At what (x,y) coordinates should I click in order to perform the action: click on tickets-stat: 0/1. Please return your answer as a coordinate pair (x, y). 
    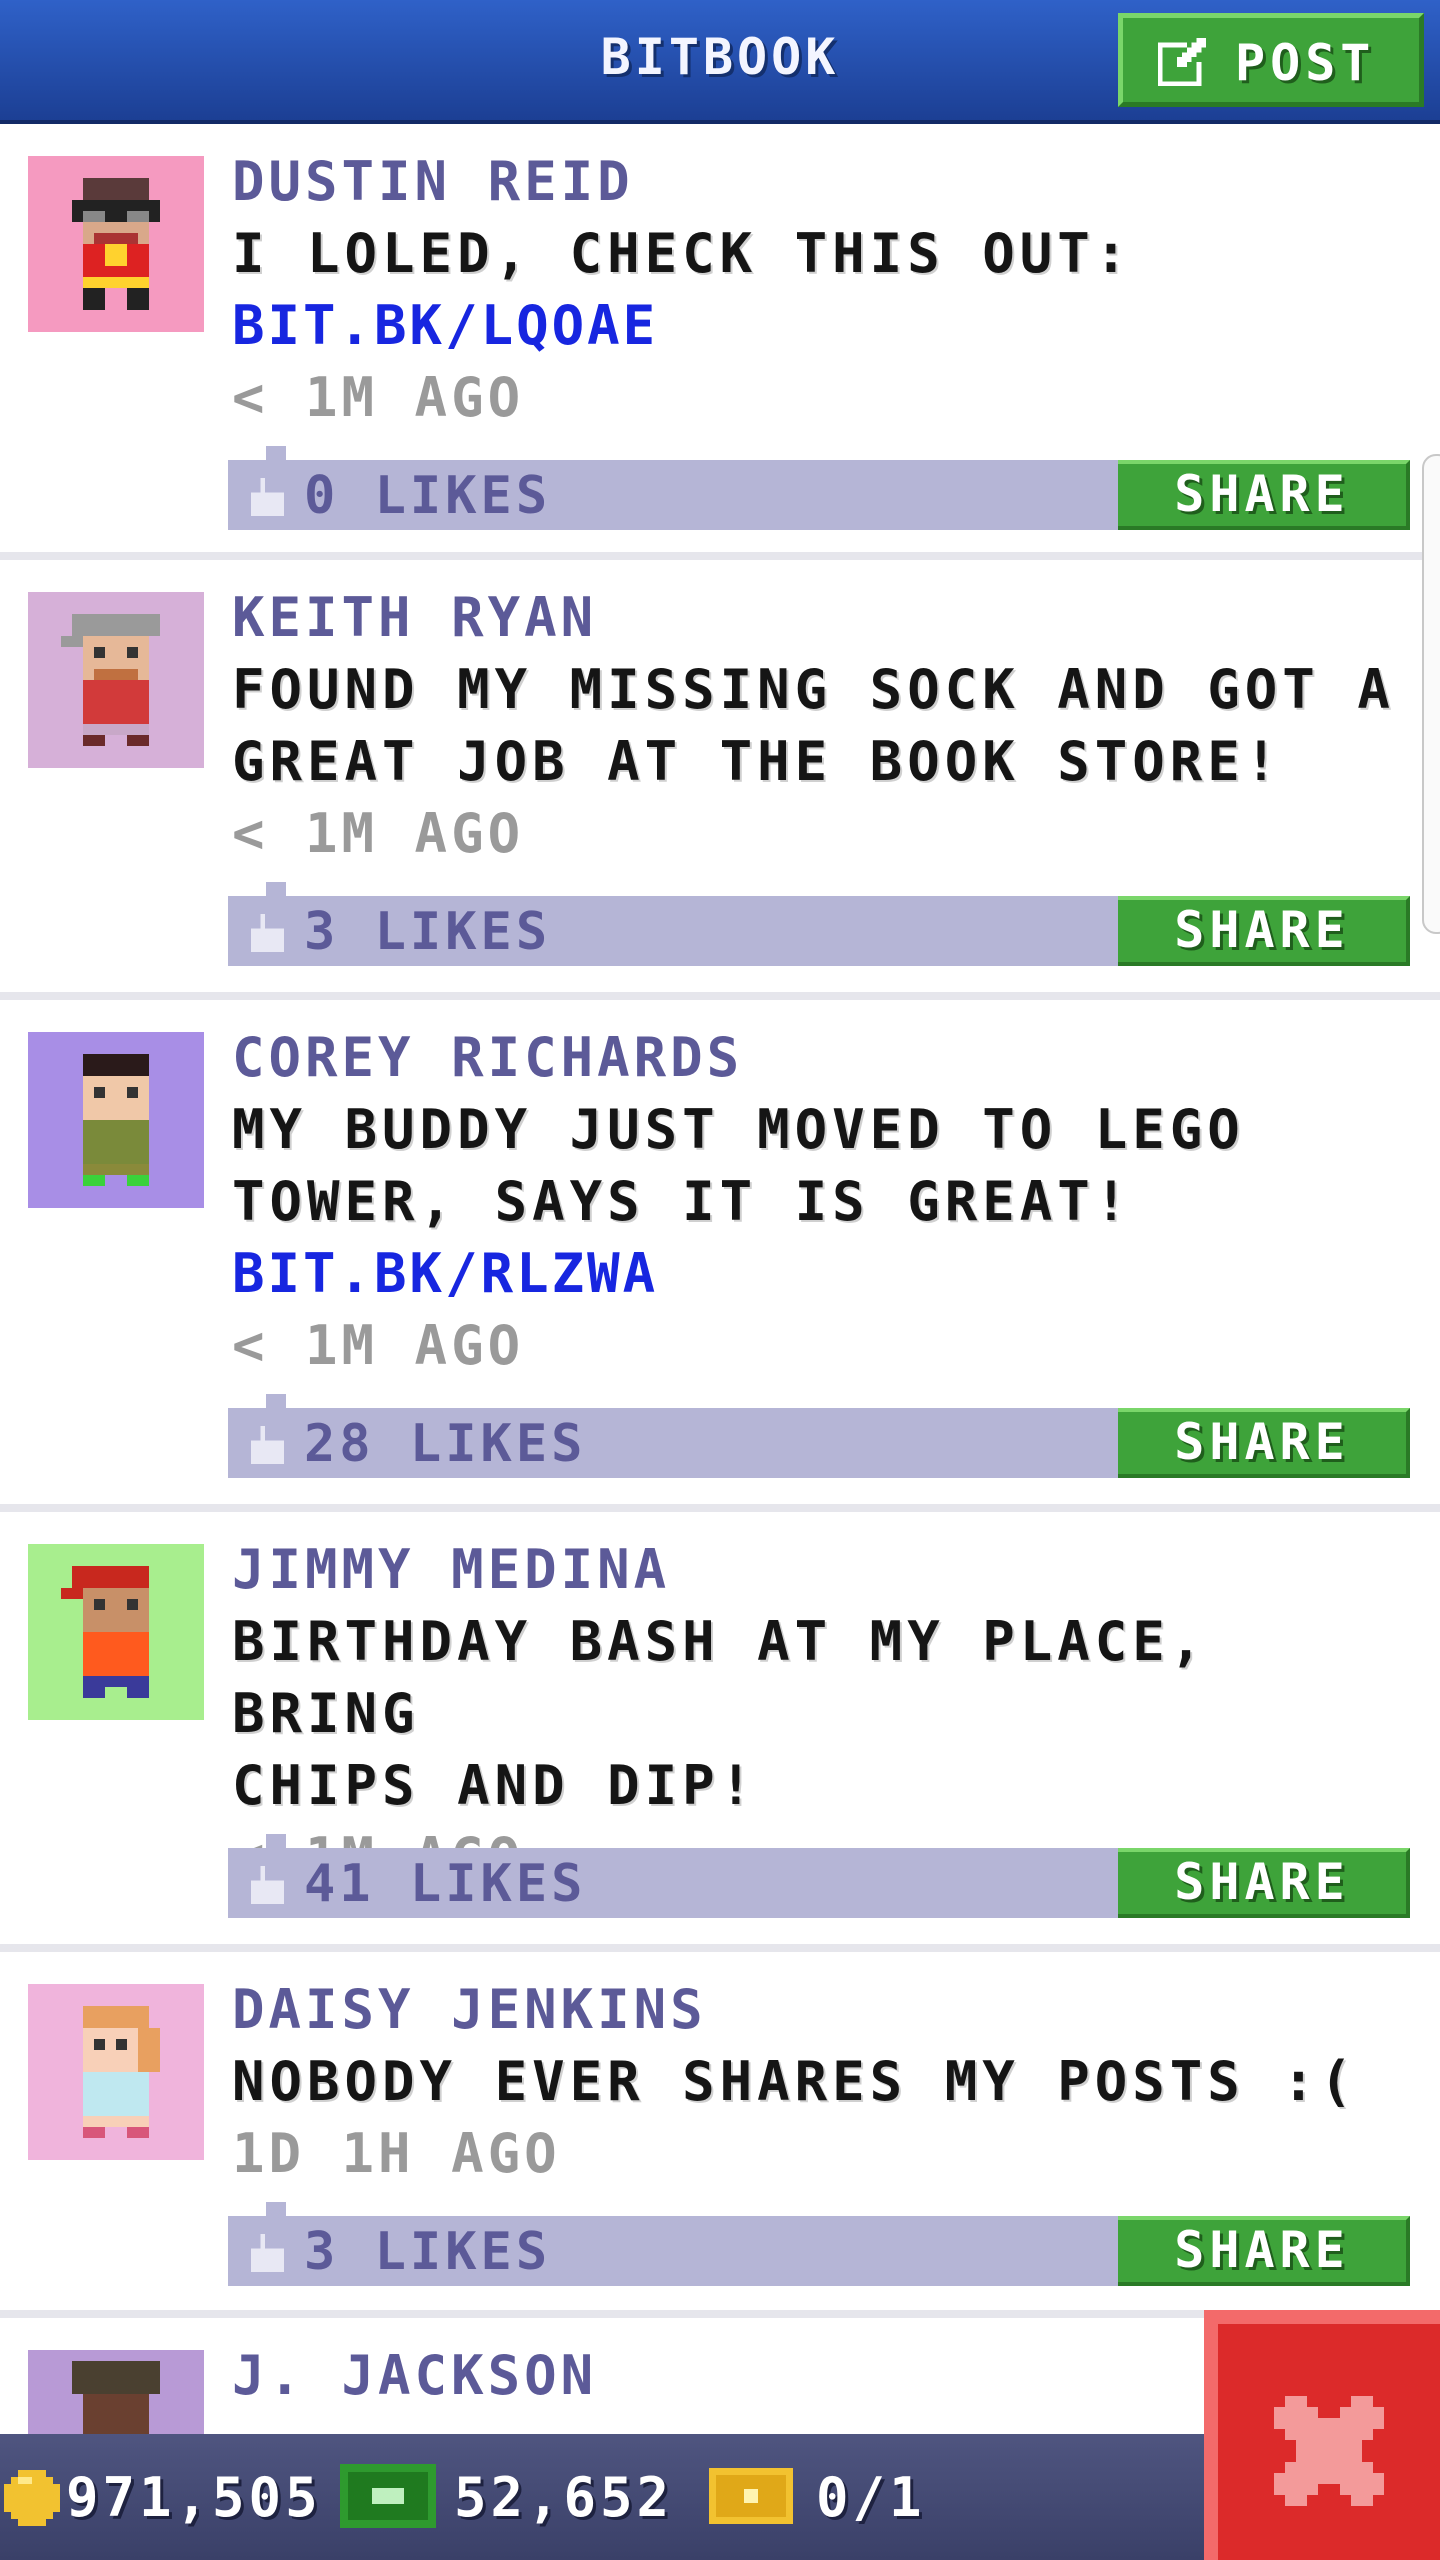
    Looking at the image, I should click on (852, 2497).